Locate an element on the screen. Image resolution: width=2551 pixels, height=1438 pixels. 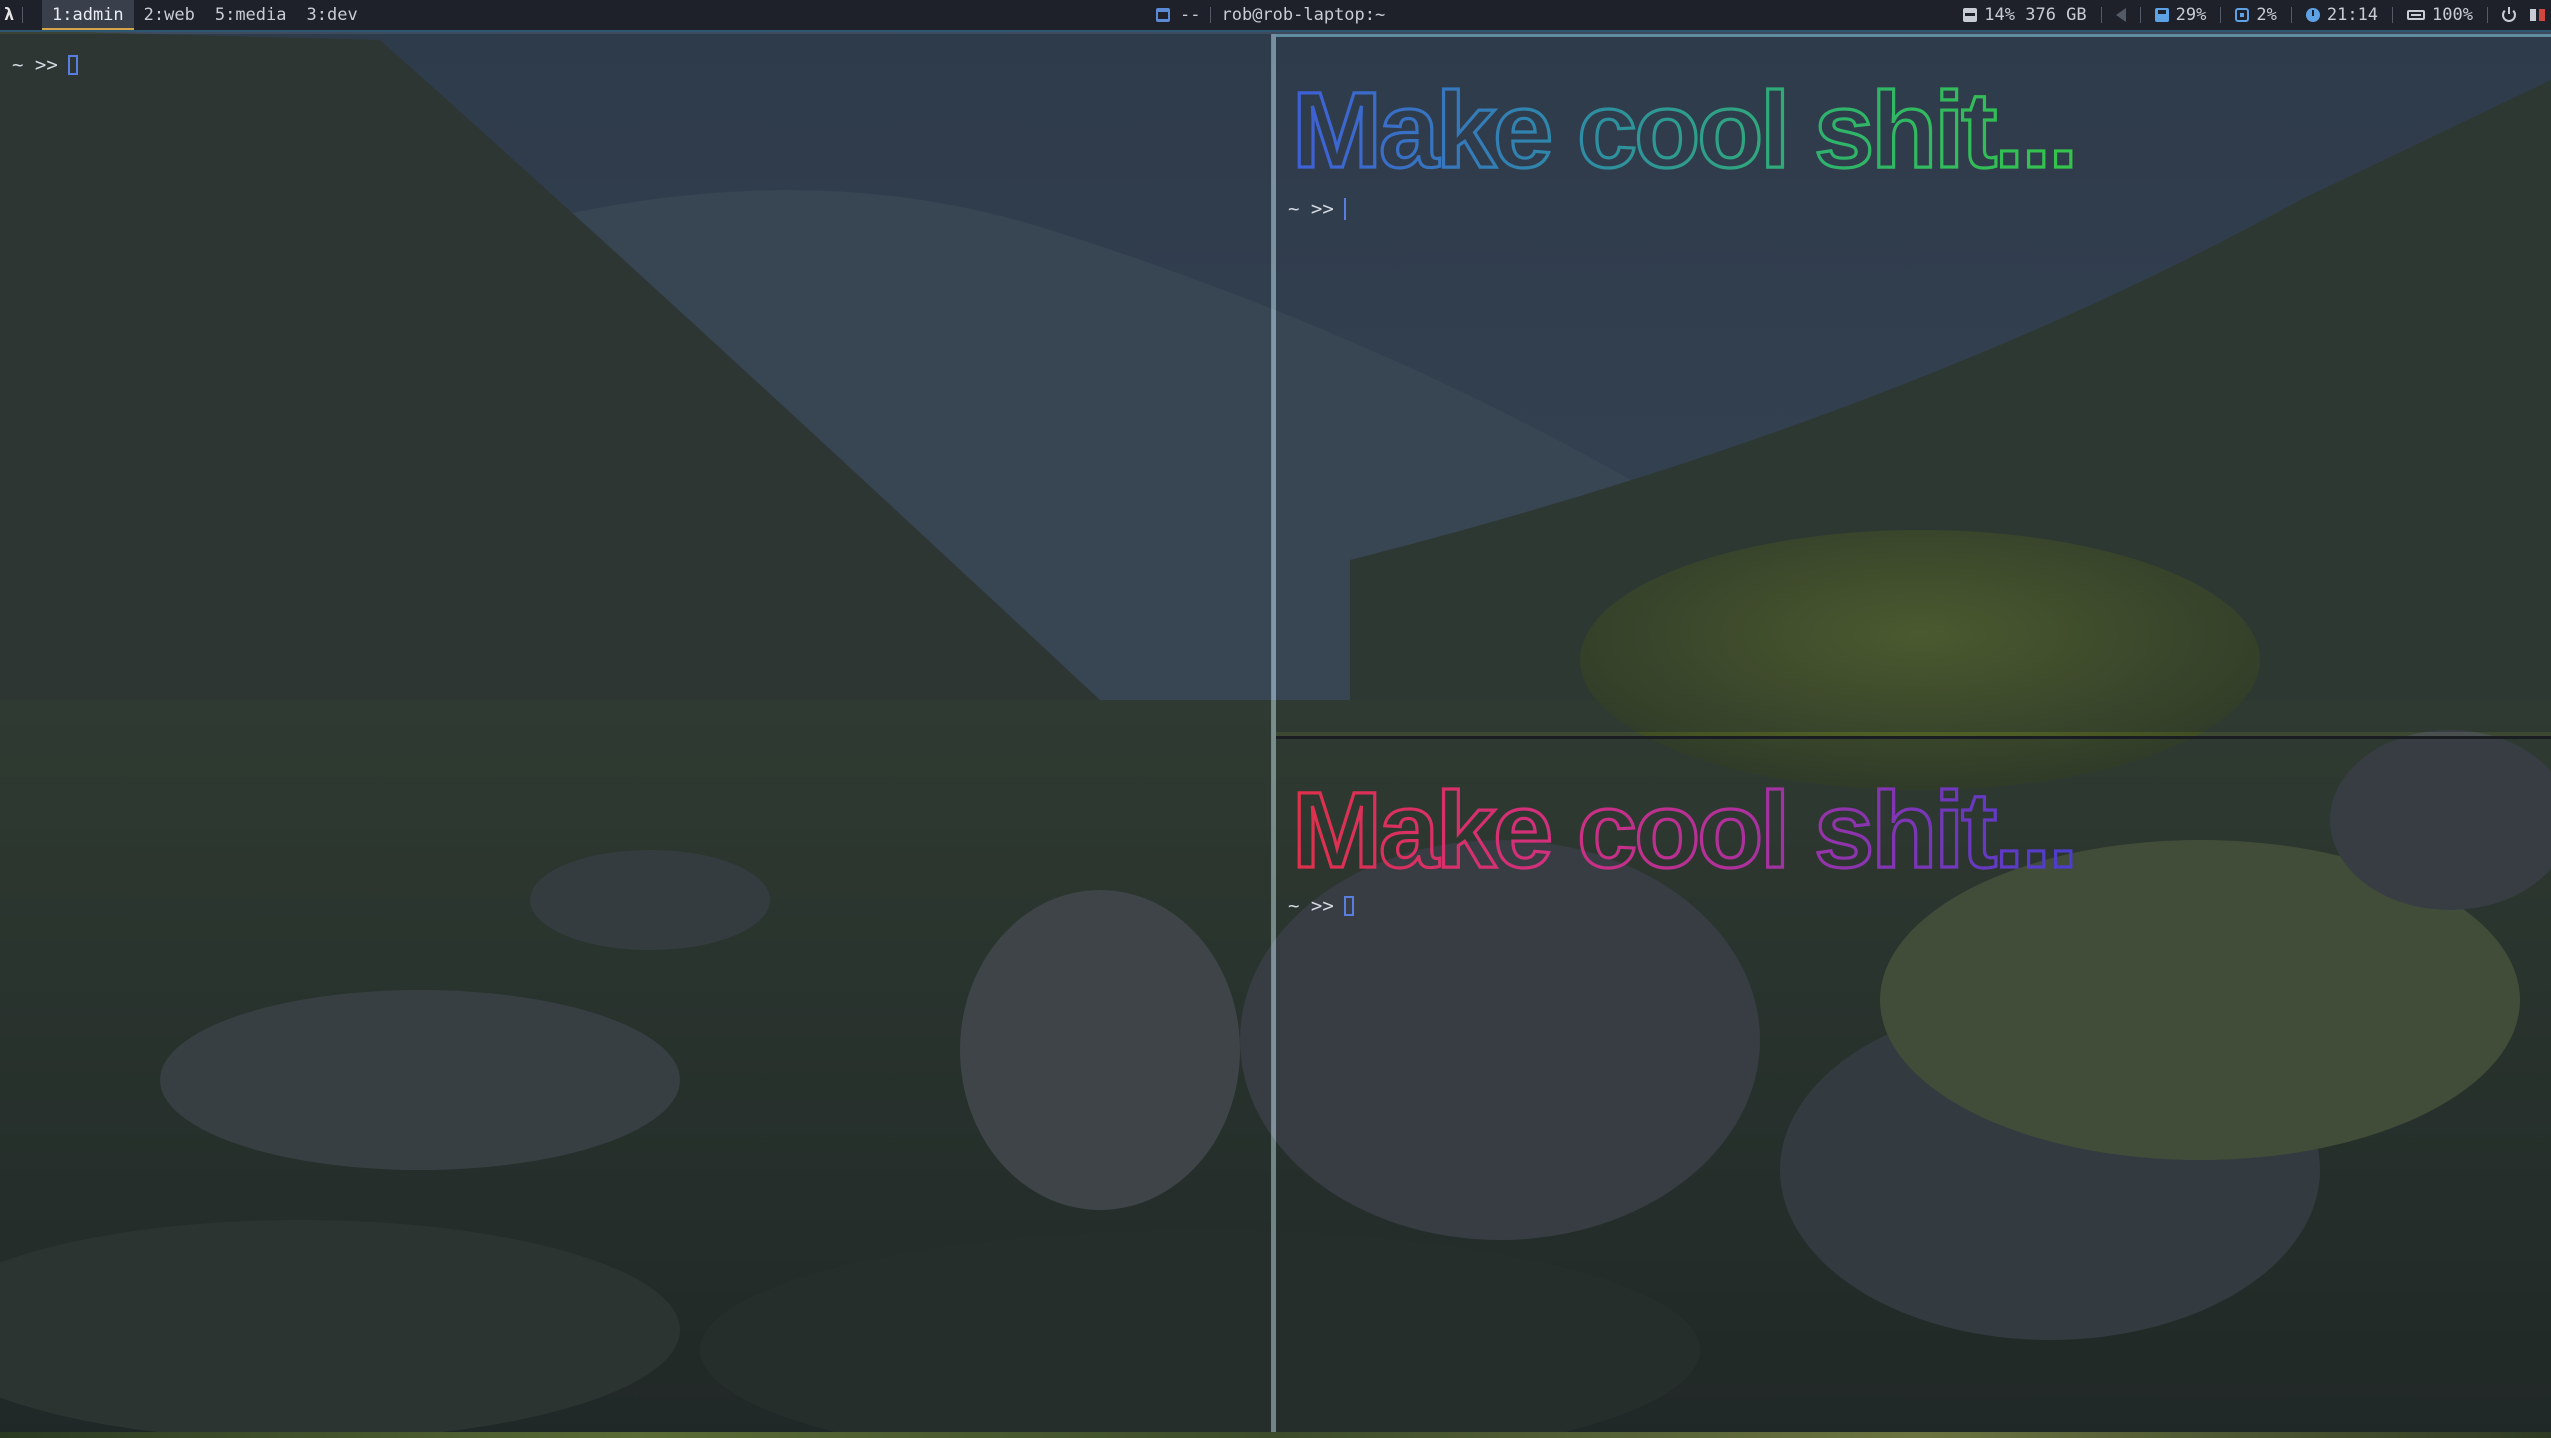
workspace-web: 2:web is located at coordinates (169, 15).